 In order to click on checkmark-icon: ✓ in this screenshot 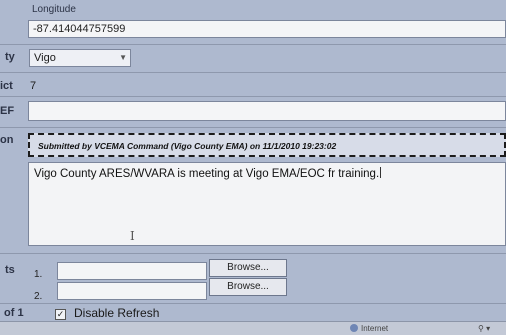, I will do `click(60, 314)`.